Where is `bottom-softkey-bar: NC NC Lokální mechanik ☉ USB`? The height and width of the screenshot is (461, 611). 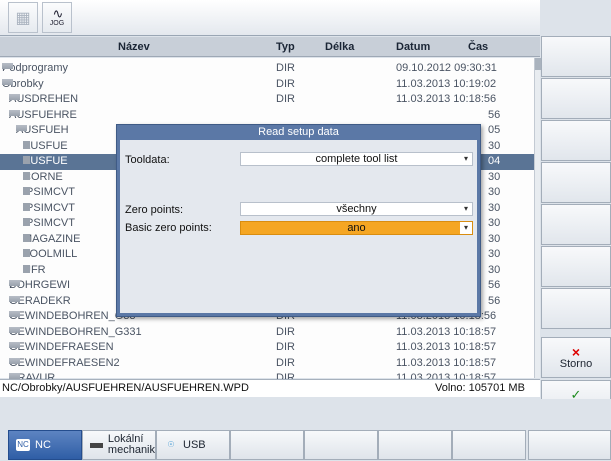
bottom-softkey-bar: NC NC Lokální mechanik ☉ USB is located at coordinates (305, 430).